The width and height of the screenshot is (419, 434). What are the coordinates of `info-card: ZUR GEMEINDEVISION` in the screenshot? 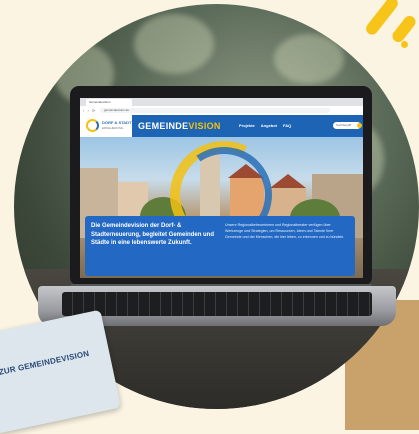 It's located at (60, 371).